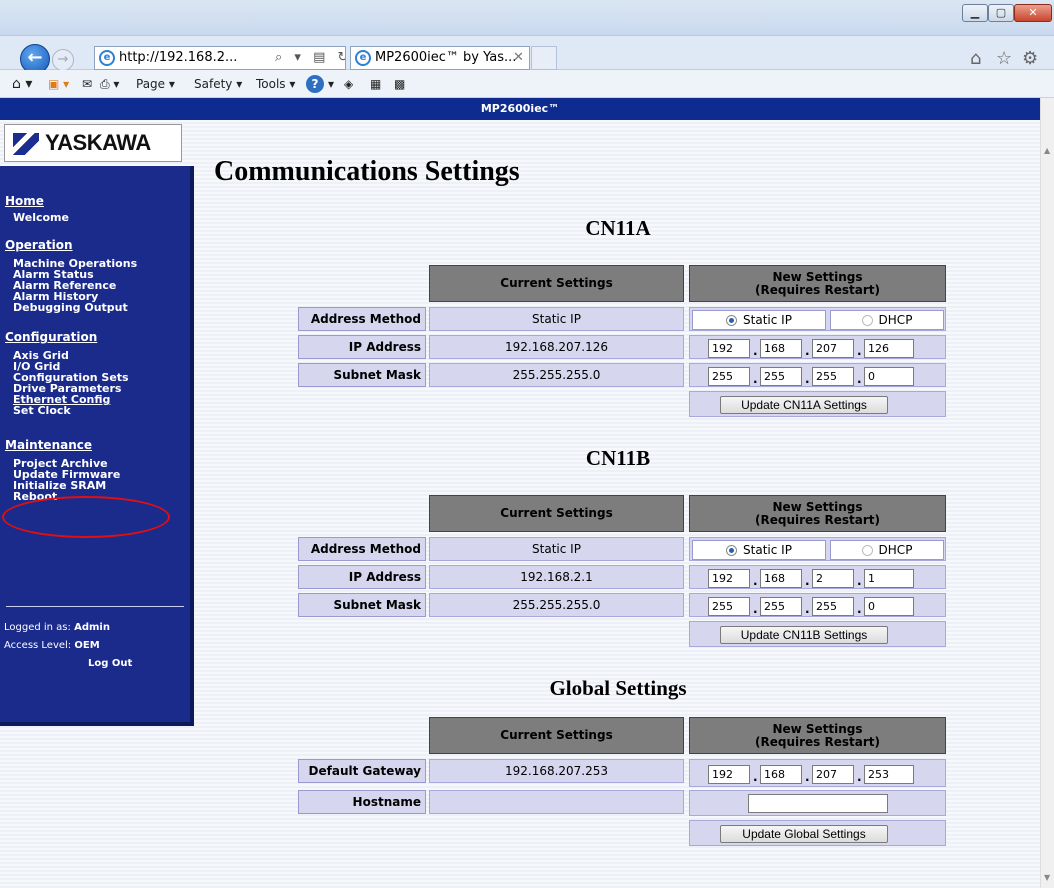 This screenshot has height=888, width=1054. I want to click on print-icon: ⎙ ▾, so click(109, 84).